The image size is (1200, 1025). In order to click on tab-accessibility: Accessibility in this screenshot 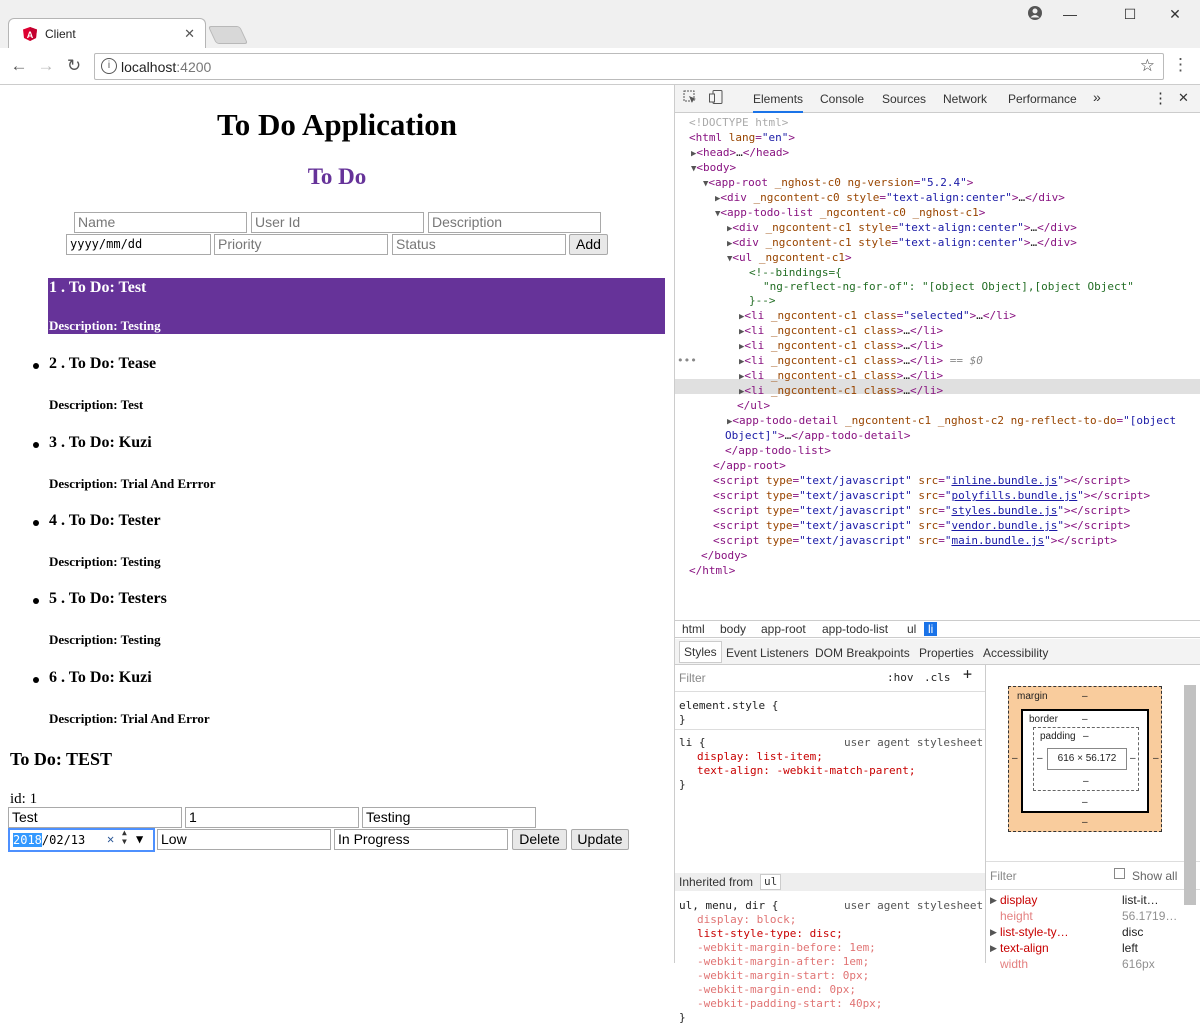, I will do `click(1015, 653)`.